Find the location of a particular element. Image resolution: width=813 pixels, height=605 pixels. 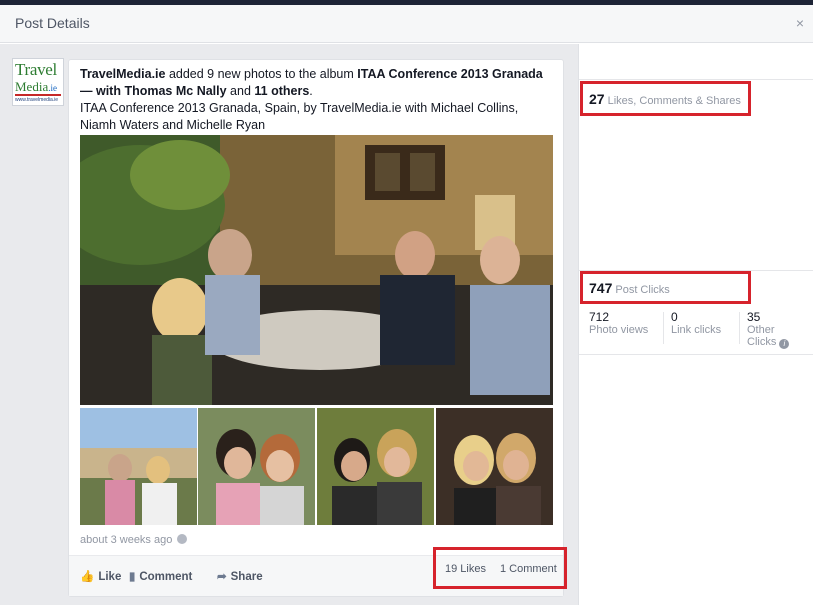

post-clicks-stat: 747 Post Clicks is located at coordinates (629, 289).